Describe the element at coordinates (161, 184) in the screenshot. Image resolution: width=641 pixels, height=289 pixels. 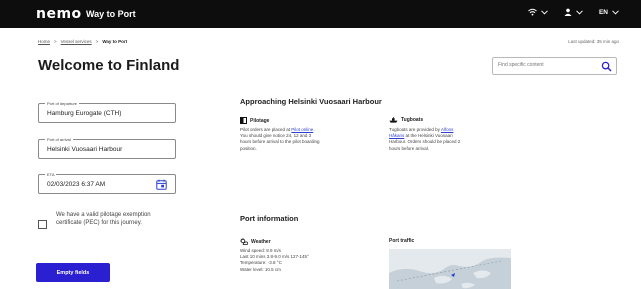
I see `calendar-icon` at that location.